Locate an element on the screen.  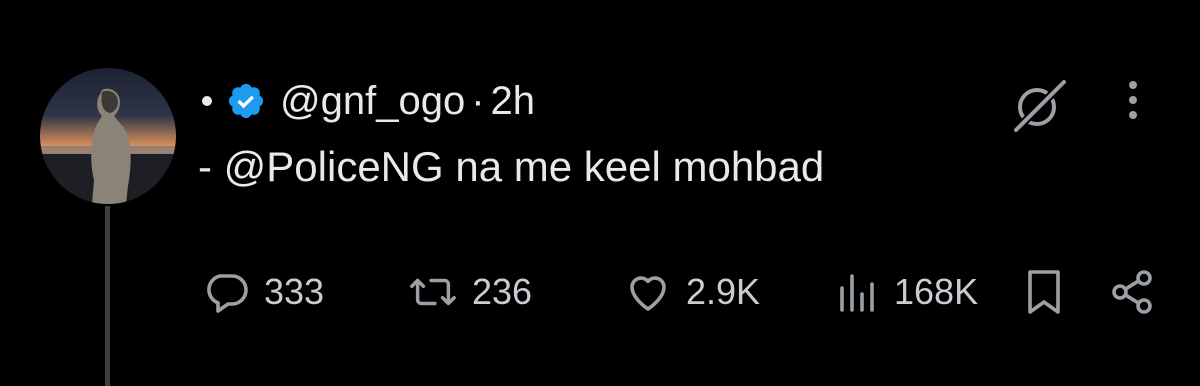
avatar is located at coordinates (108, 136).